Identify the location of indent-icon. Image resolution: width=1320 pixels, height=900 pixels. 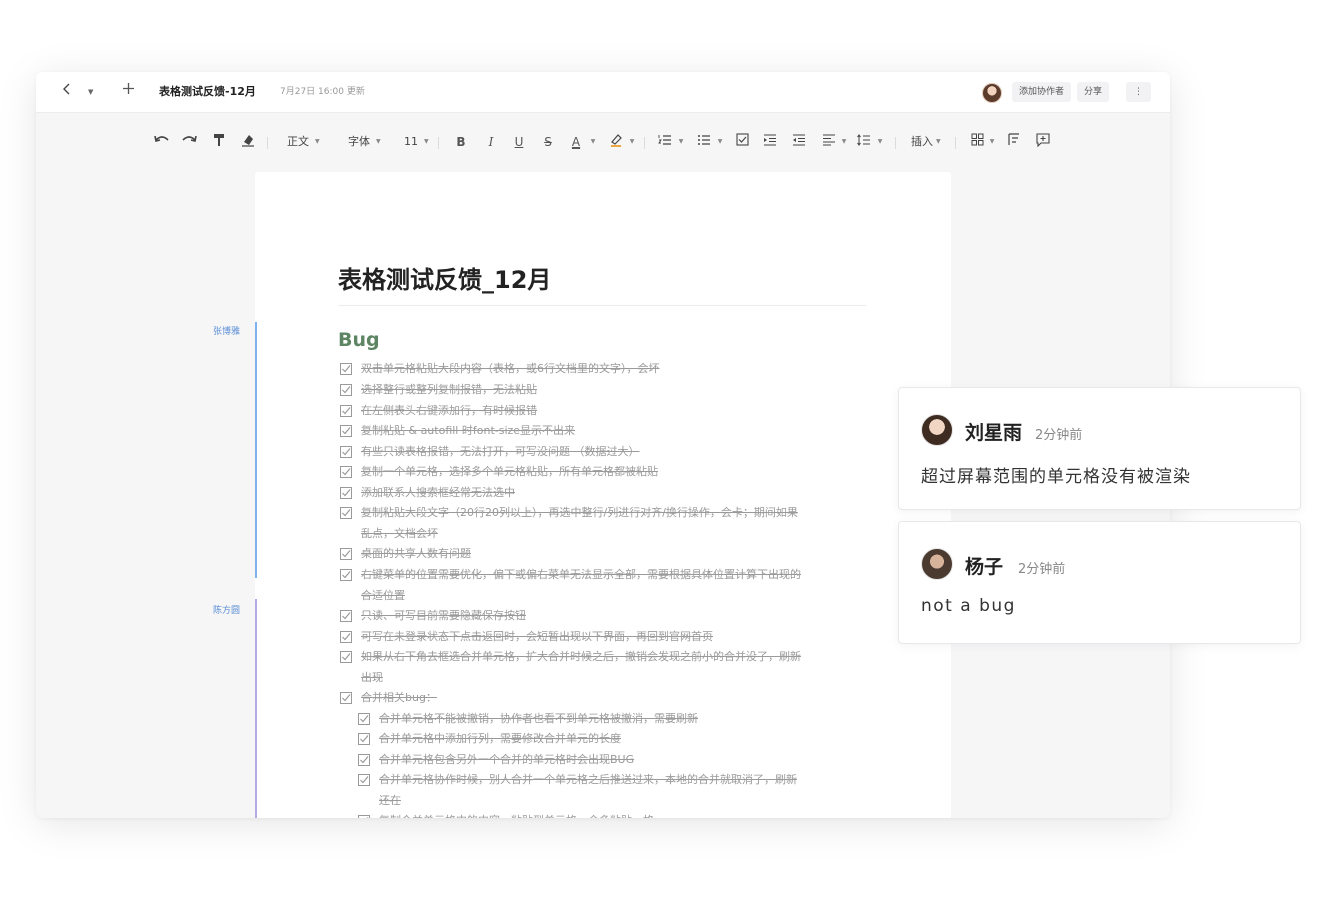
(770, 142).